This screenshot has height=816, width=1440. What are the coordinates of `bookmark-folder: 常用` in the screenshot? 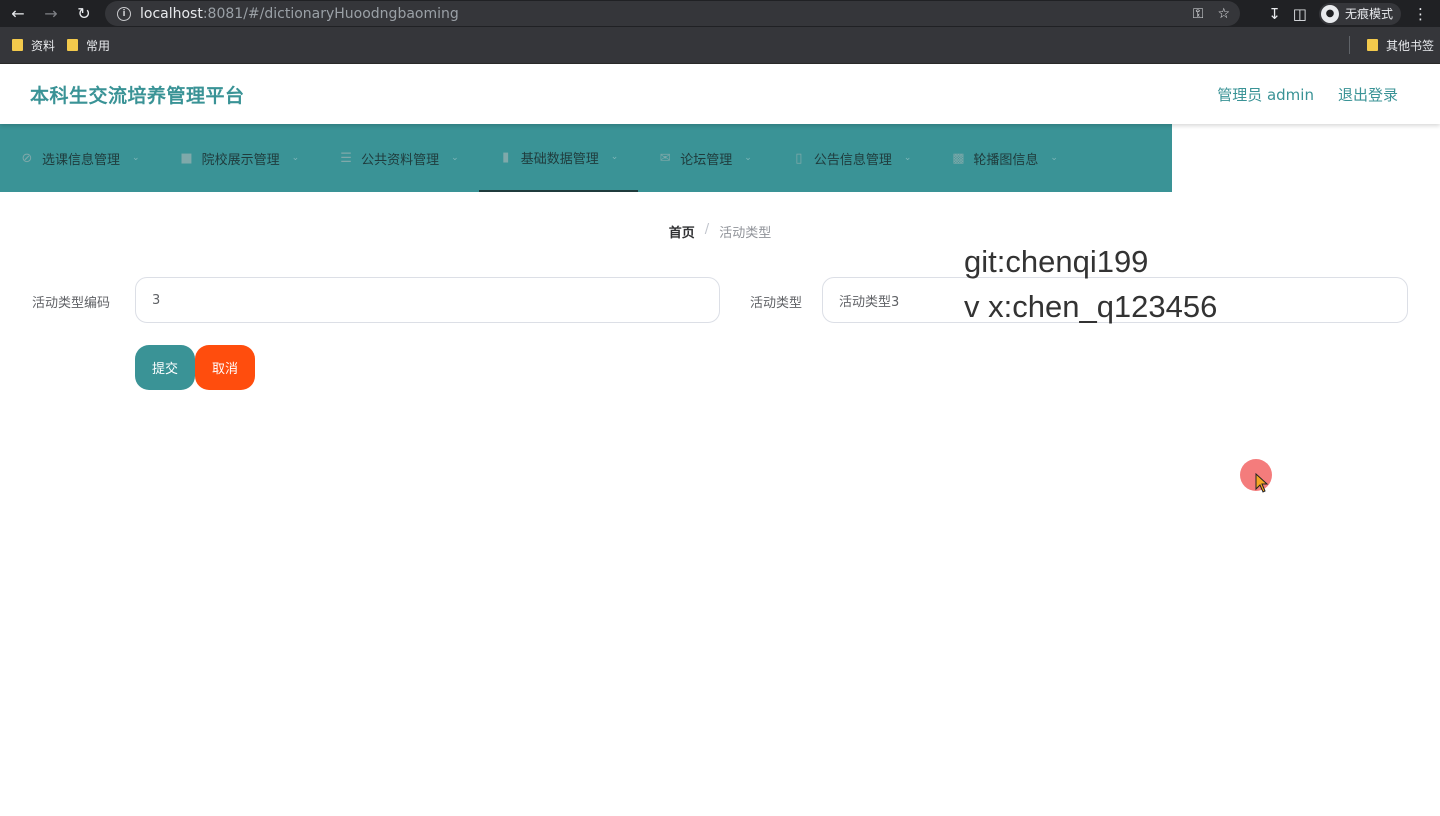 It's located at (88, 45).